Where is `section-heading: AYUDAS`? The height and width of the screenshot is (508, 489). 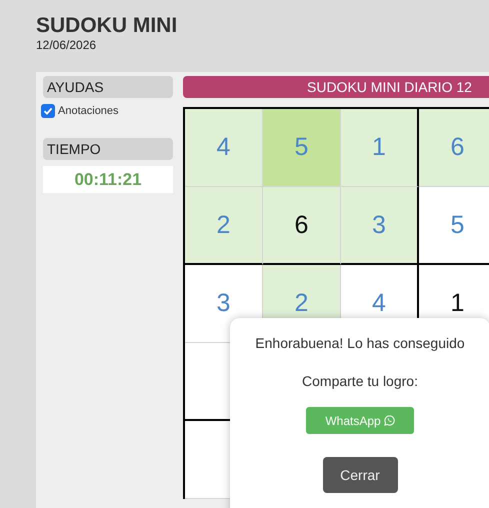
section-heading: AYUDAS is located at coordinates (108, 87).